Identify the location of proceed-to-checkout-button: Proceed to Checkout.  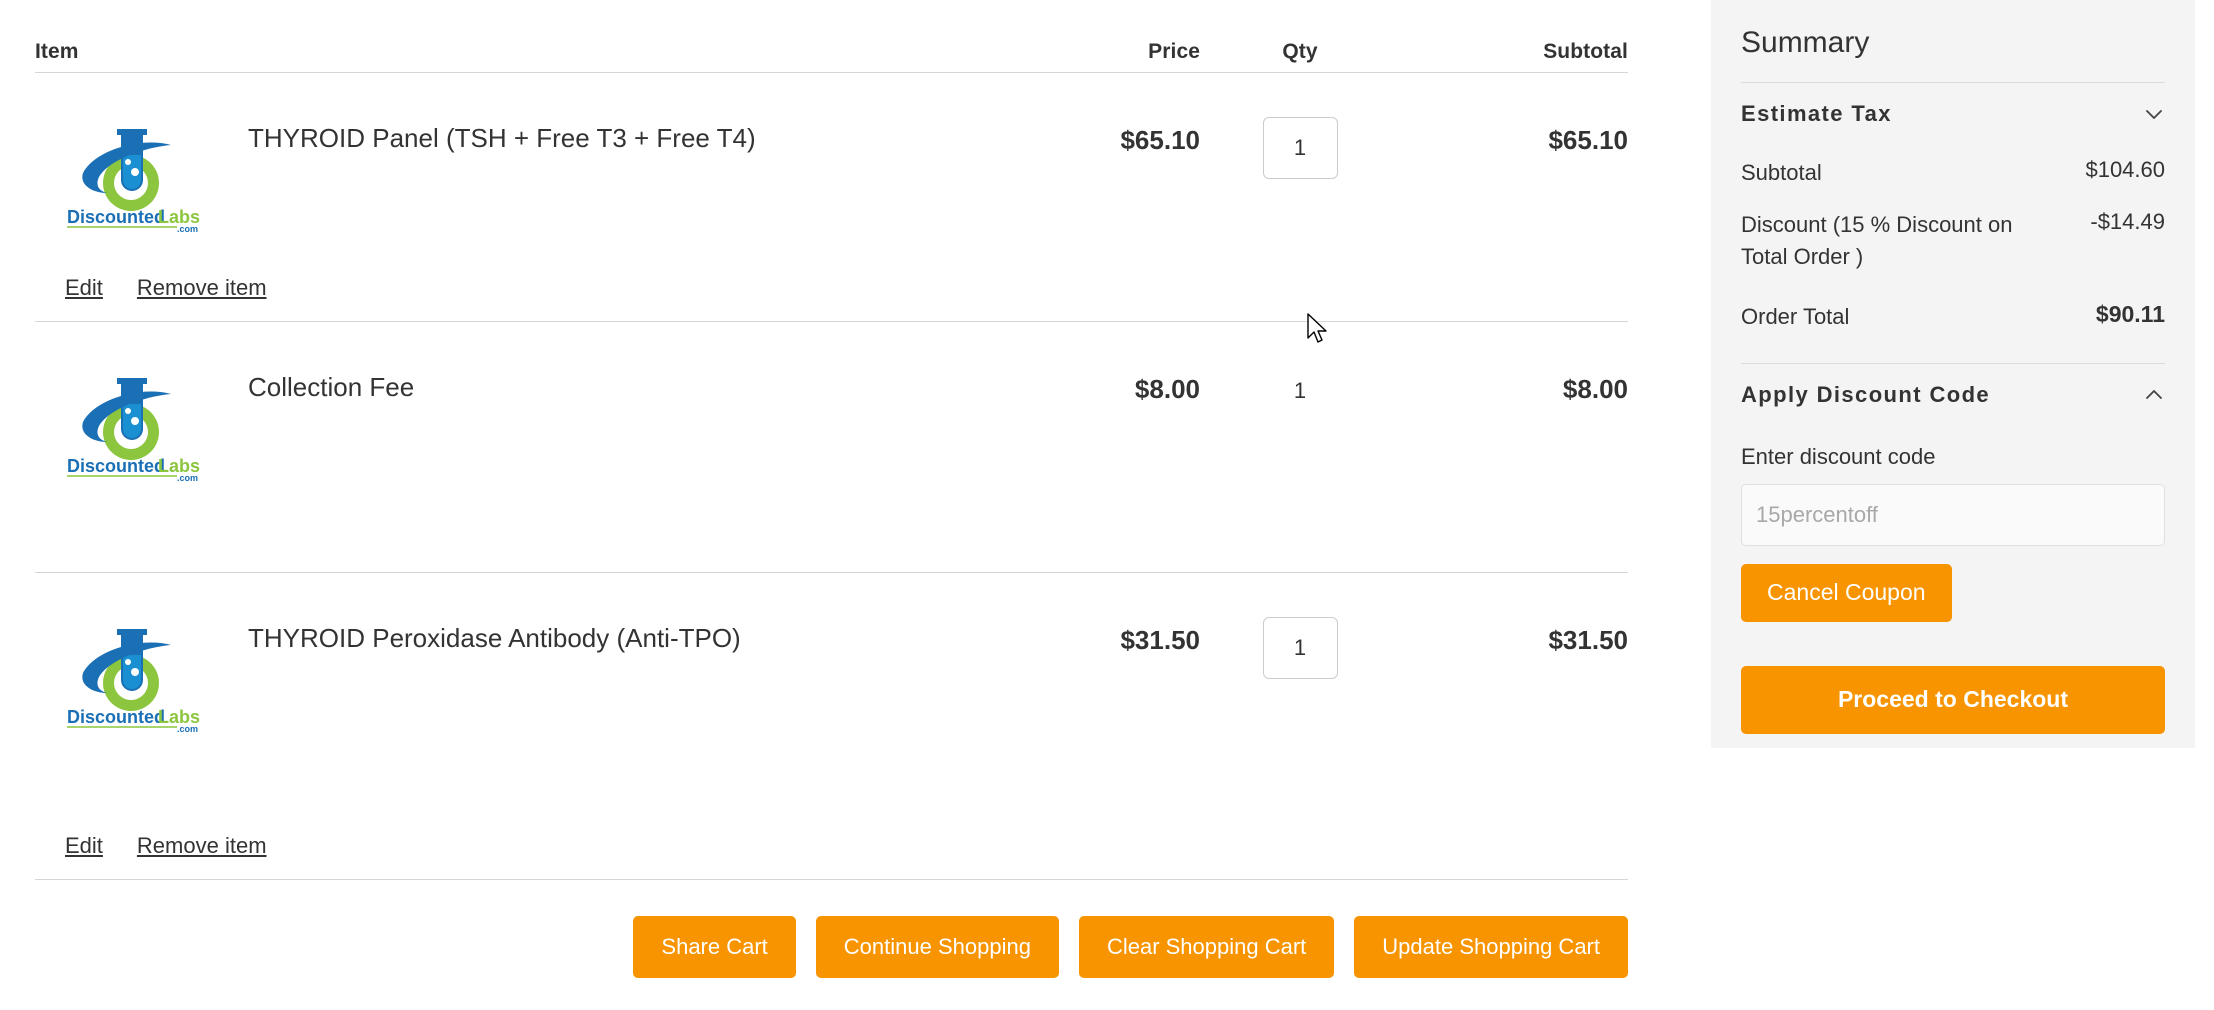
(1953, 699).